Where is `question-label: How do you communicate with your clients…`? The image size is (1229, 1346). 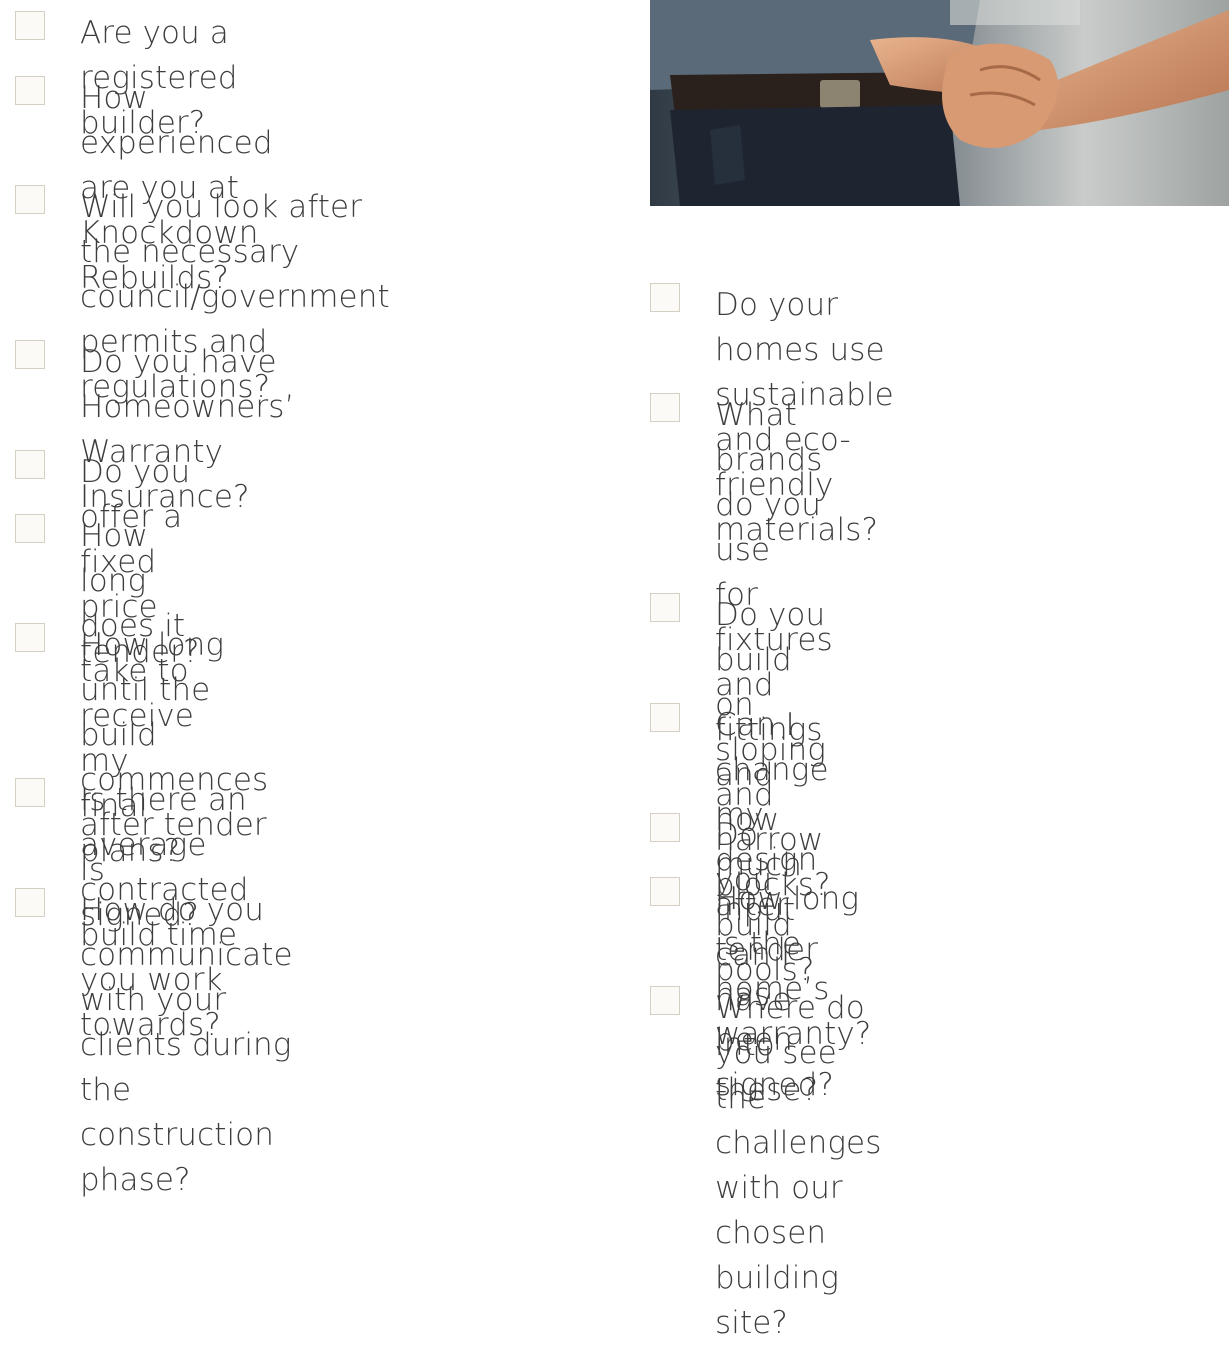 question-label: How do you communicate with your clients… is located at coordinates (186, 1045).